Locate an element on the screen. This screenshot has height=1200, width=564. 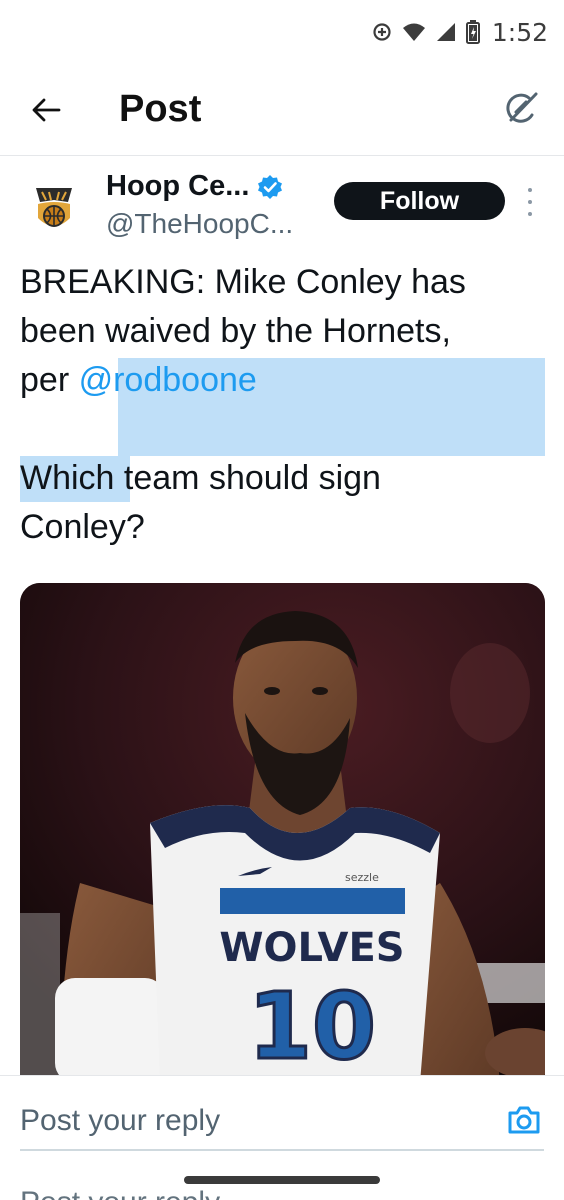
arrow-left-icon is located at coordinates (46, 110).